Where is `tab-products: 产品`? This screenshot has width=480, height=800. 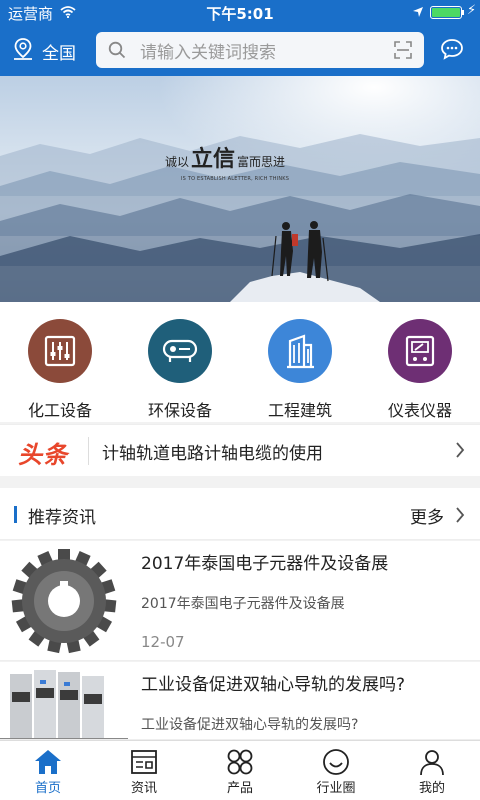 tab-products: 产品 is located at coordinates (240, 771).